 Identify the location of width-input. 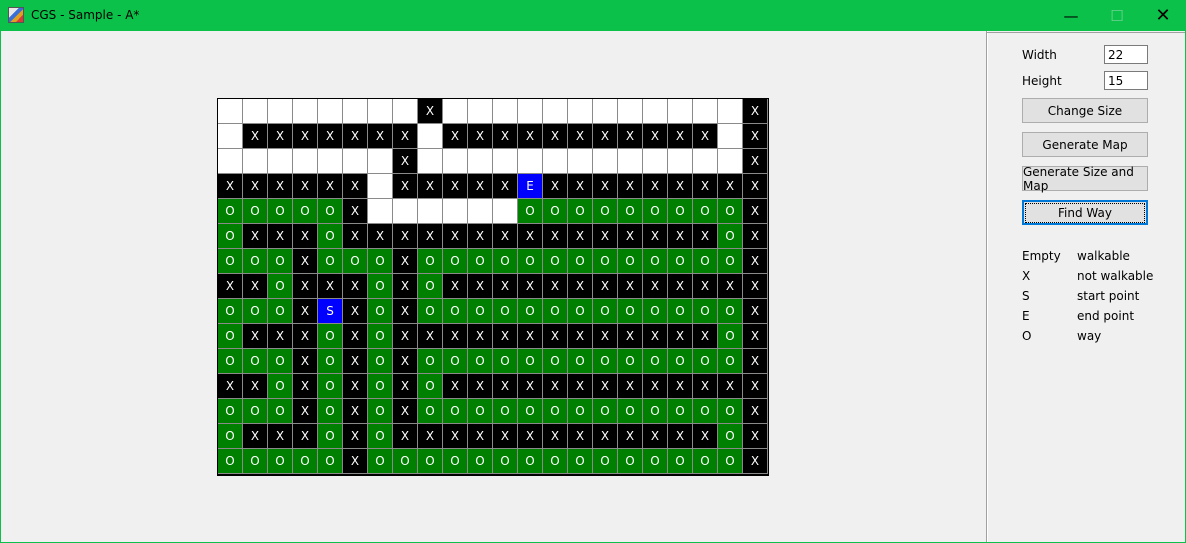
(1126, 54).